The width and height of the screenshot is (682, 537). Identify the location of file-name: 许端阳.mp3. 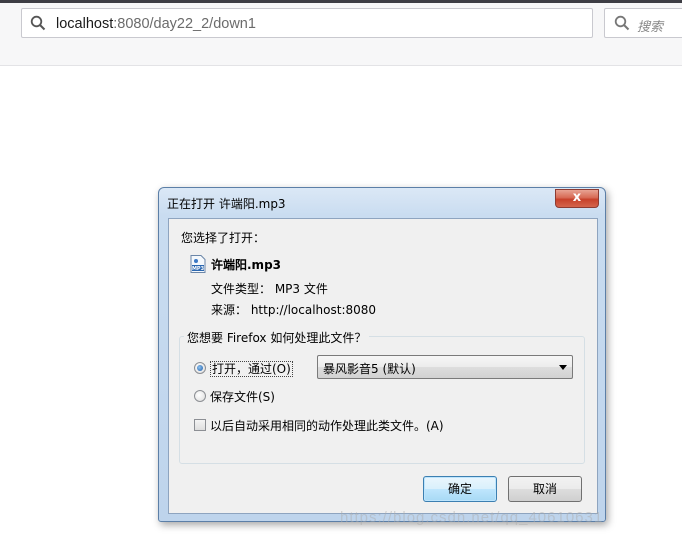
(246, 265).